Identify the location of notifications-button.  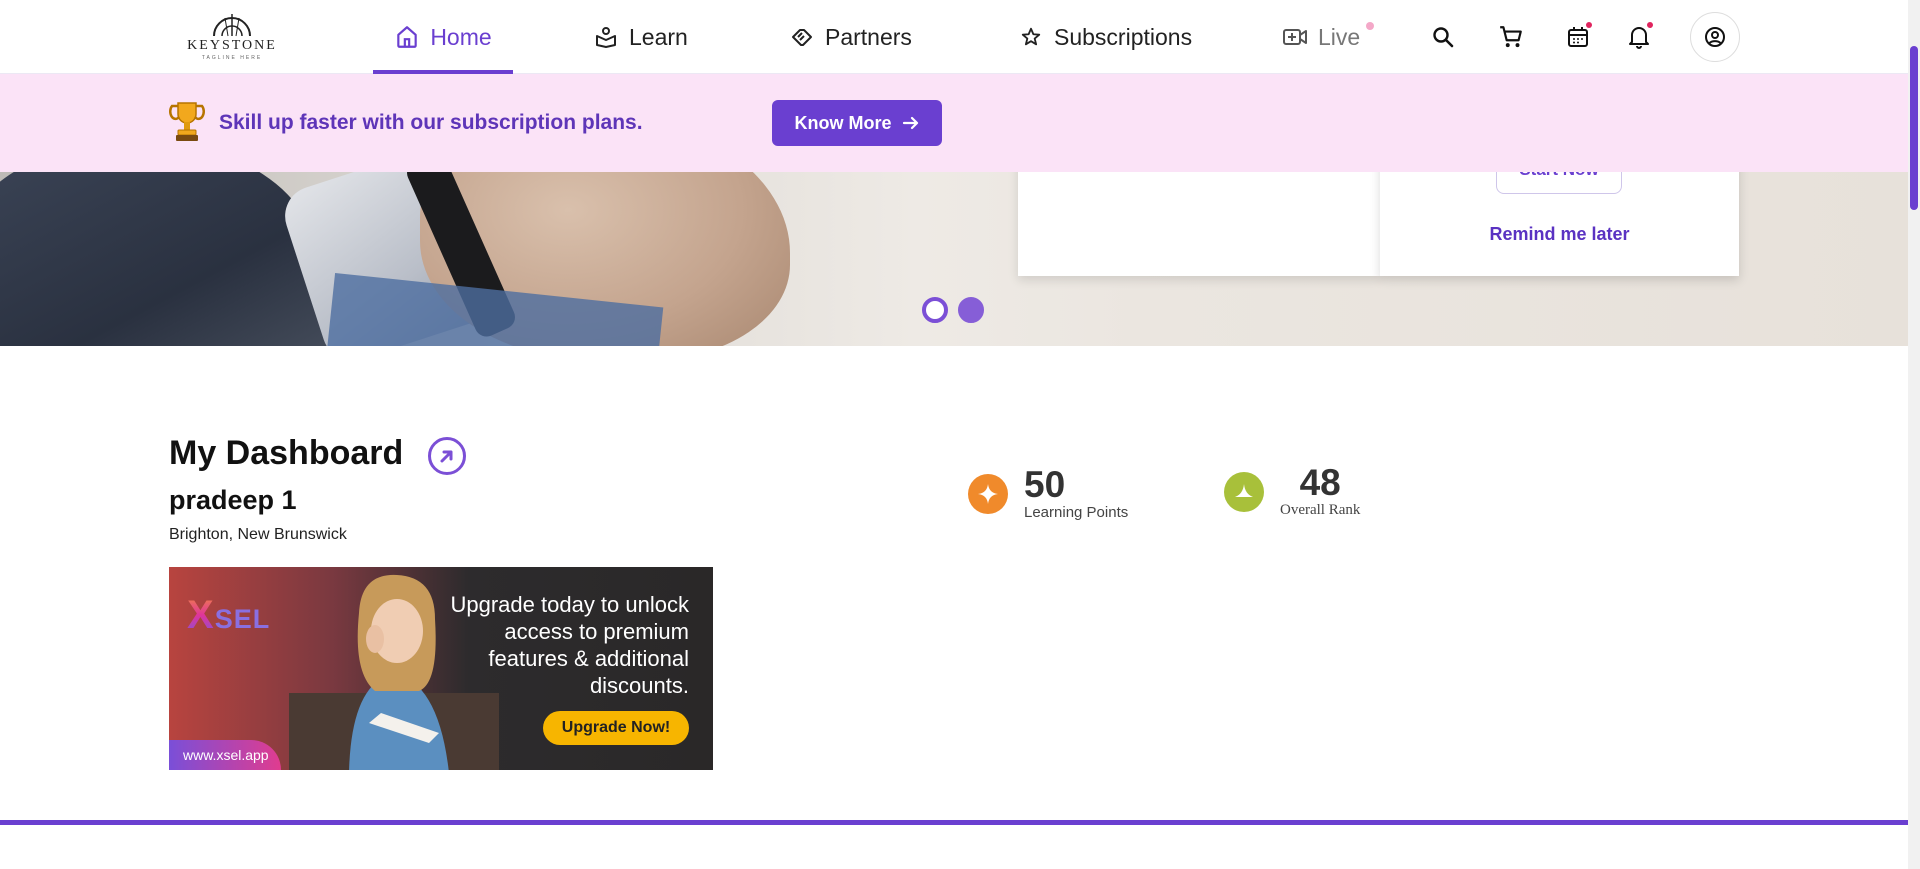
(1639, 37).